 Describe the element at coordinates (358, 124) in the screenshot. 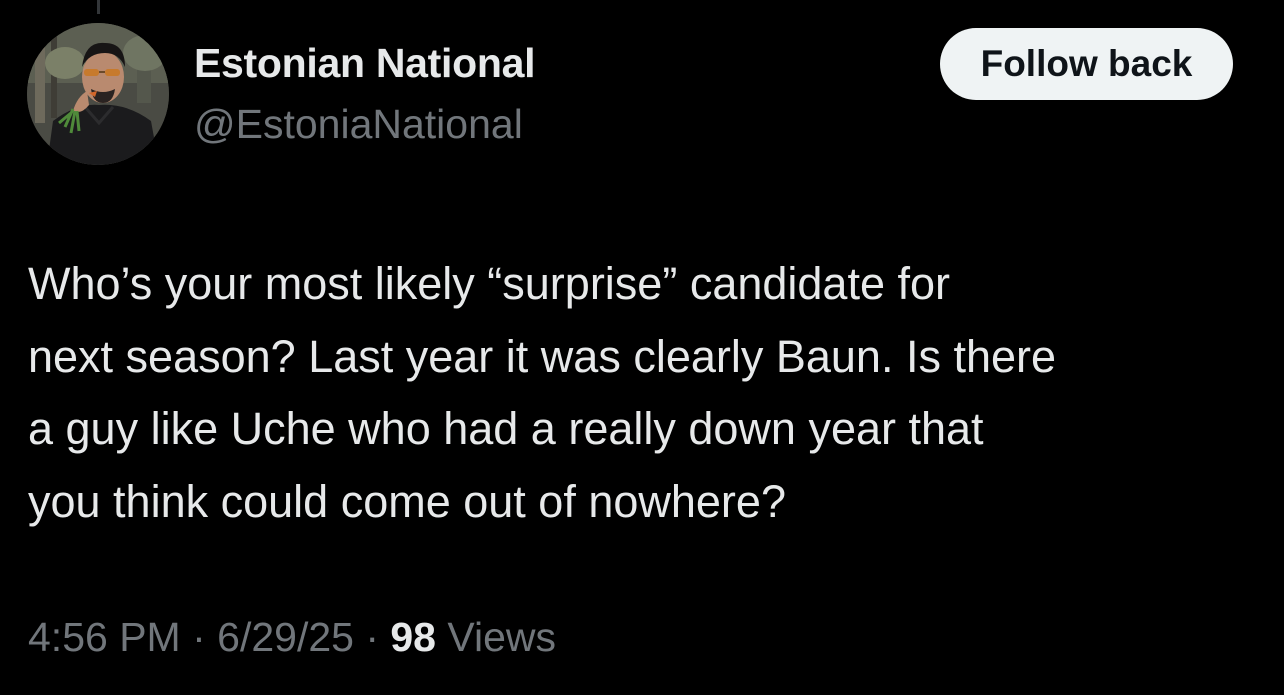

I see `author-handle: @EstoniaNational` at that location.